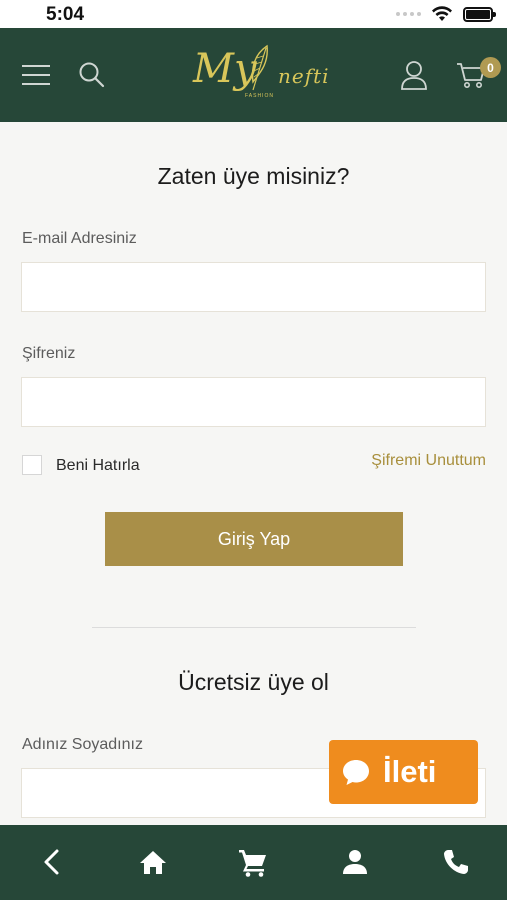 Image resolution: width=507 pixels, height=900 pixels. What do you see at coordinates (414, 75) in the screenshot?
I see `user-icon` at bounding box center [414, 75].